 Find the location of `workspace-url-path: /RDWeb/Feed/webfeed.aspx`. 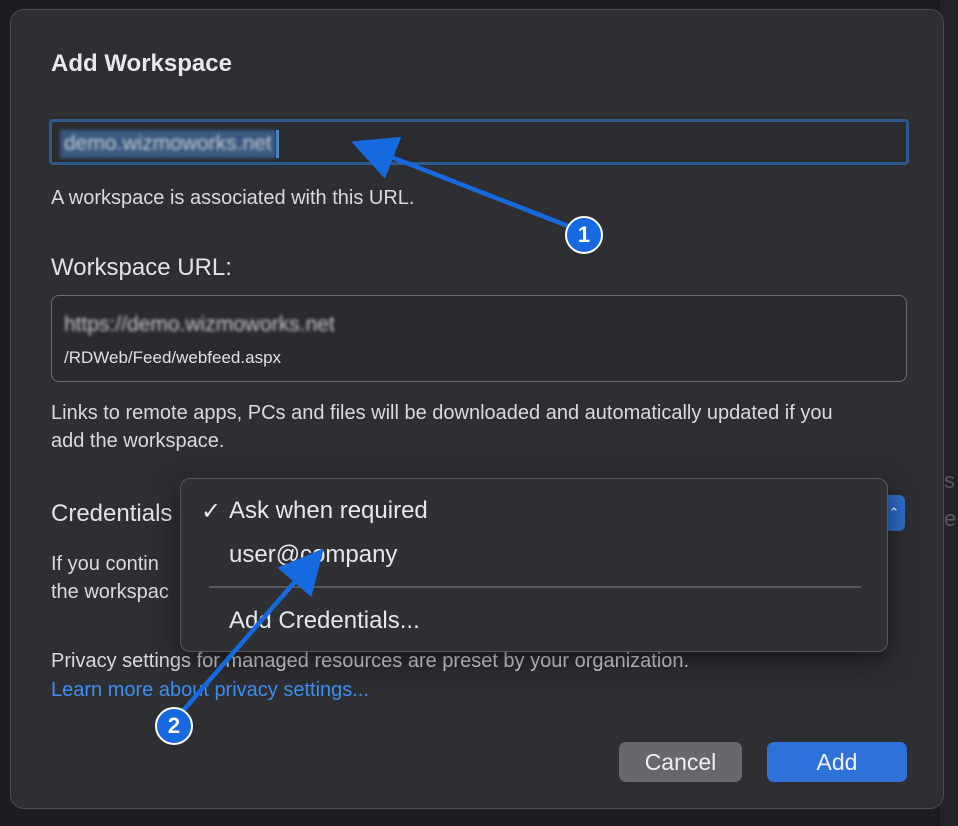

workspace-url-path: /RDWeb/Feed/webfeed.aspx is located at coordinates (173, 357).